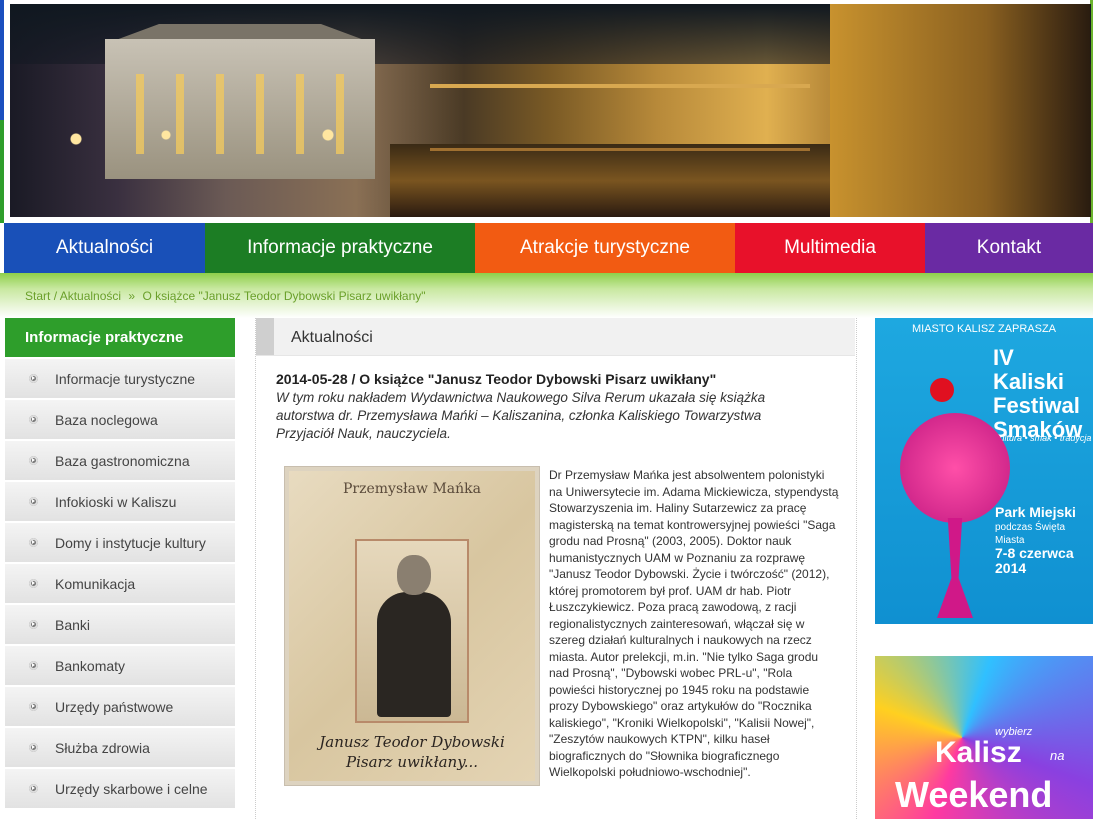  I want to click on weekend-ad-banner: wybierz Kalisz na Weekend, so click(984, 737).